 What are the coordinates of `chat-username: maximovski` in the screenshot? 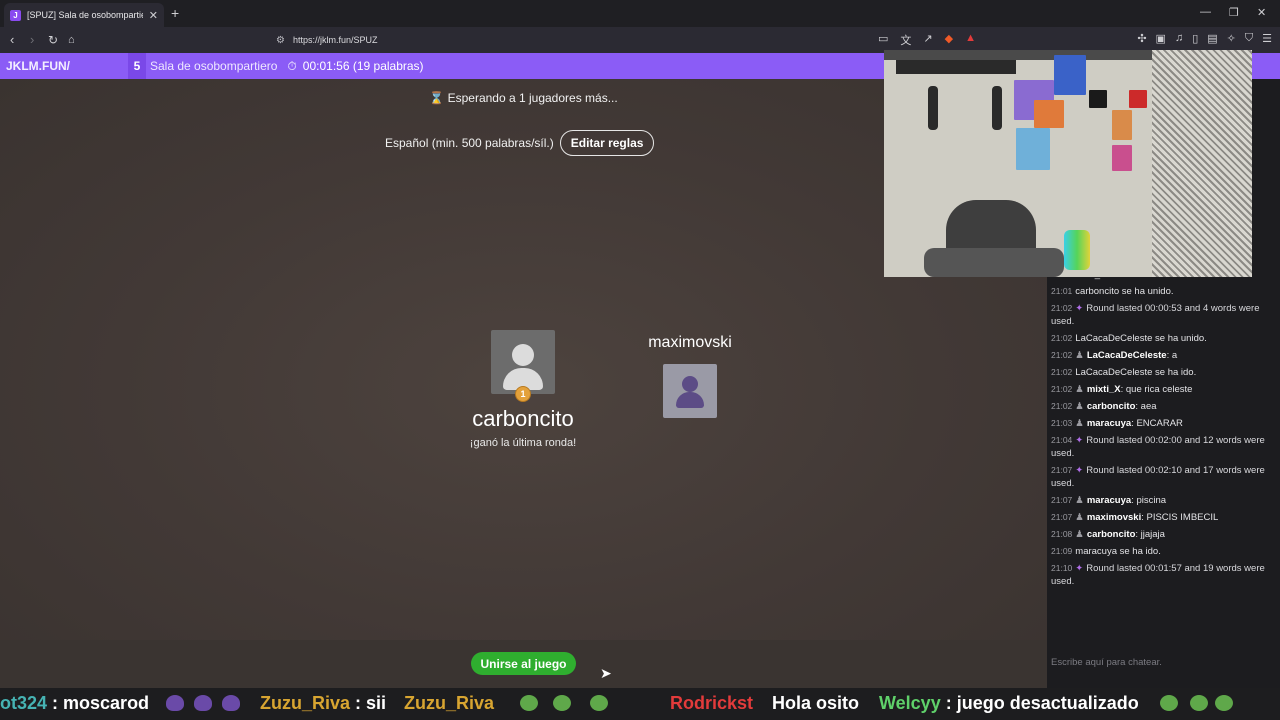 It's located at (1114, 517).